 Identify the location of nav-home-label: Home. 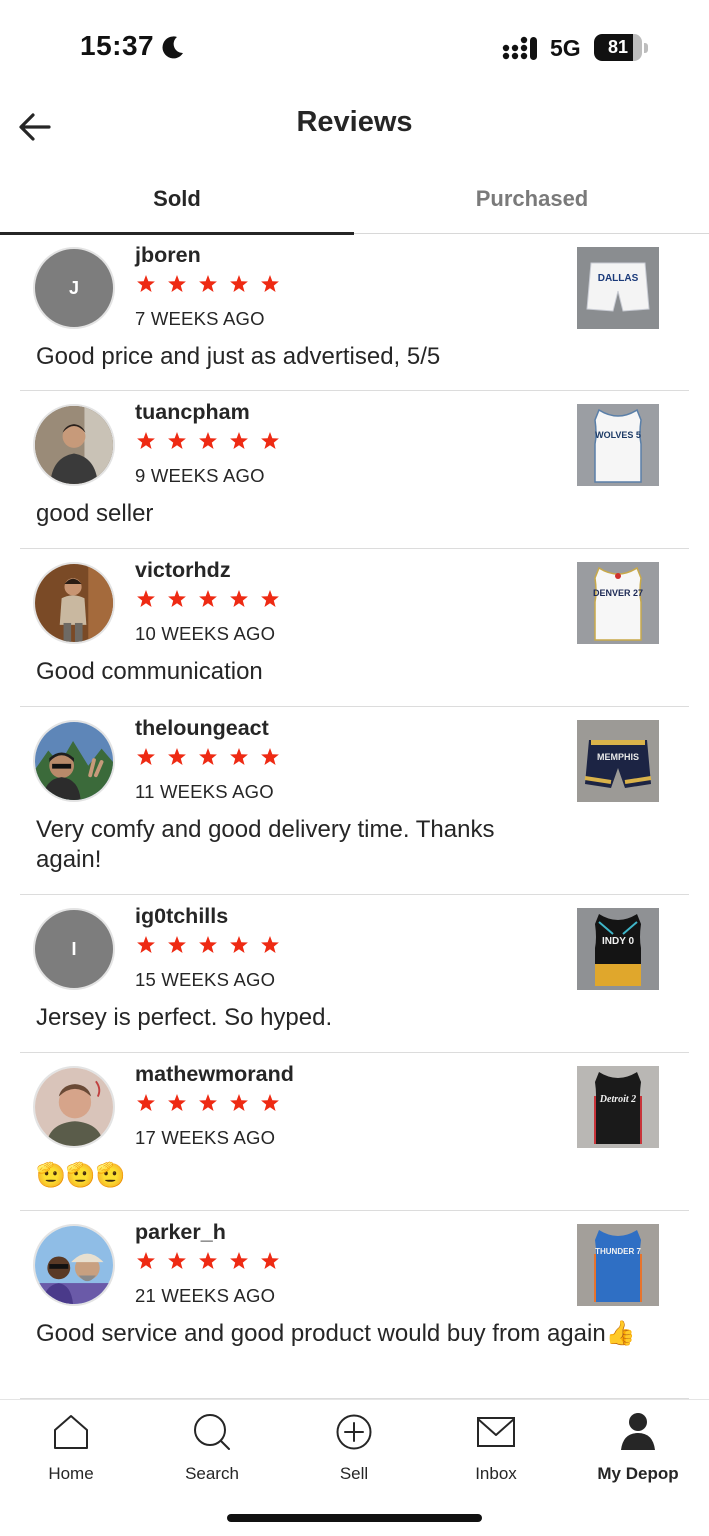
(71, 1473).